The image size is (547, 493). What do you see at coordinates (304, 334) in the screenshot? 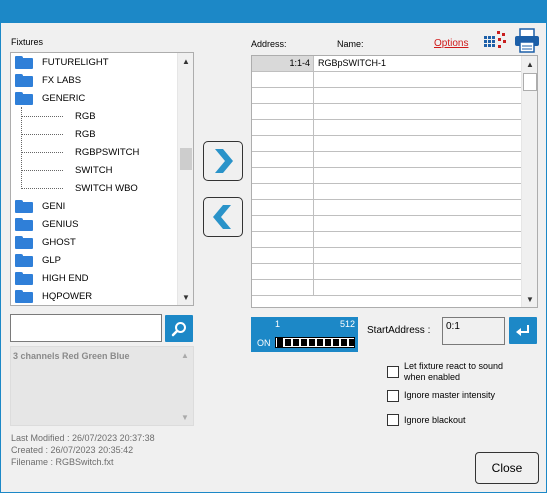
I see `dmx-universe-selector: 1 512 ON` at bounding box center [304, 334].